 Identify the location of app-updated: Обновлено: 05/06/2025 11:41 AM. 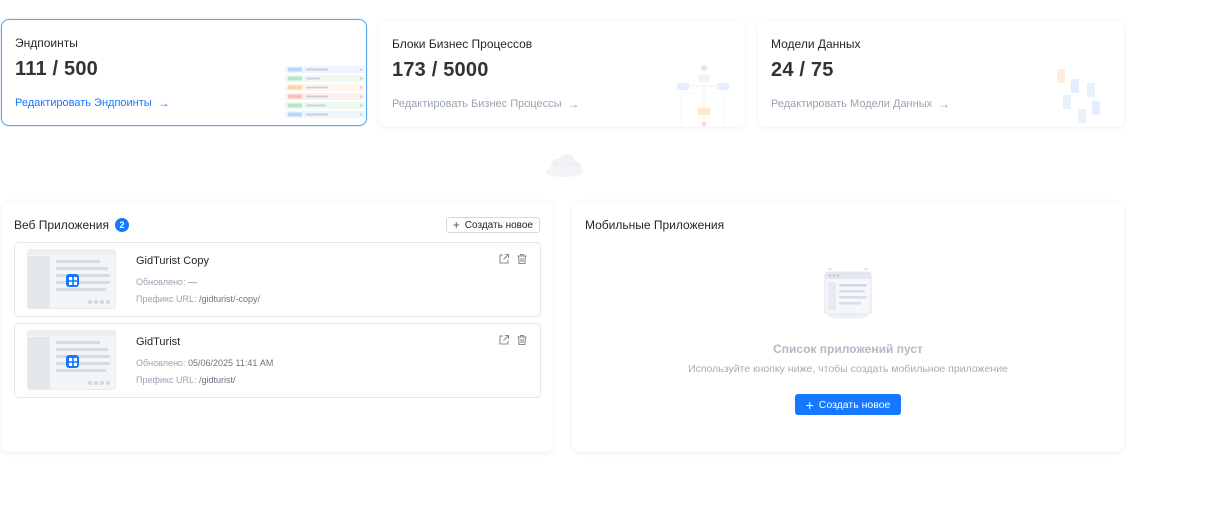
(204, 363).